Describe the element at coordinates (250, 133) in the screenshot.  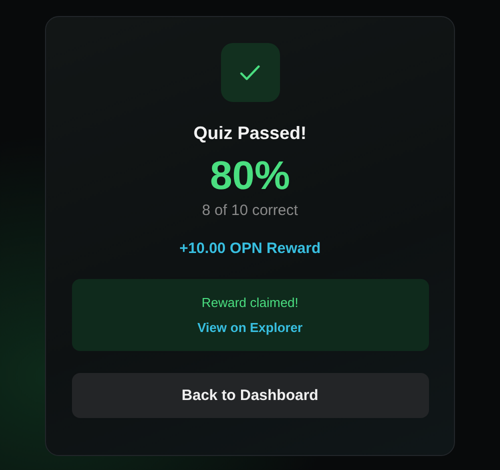
I see `result-title: Quiz Passed!` at that location.